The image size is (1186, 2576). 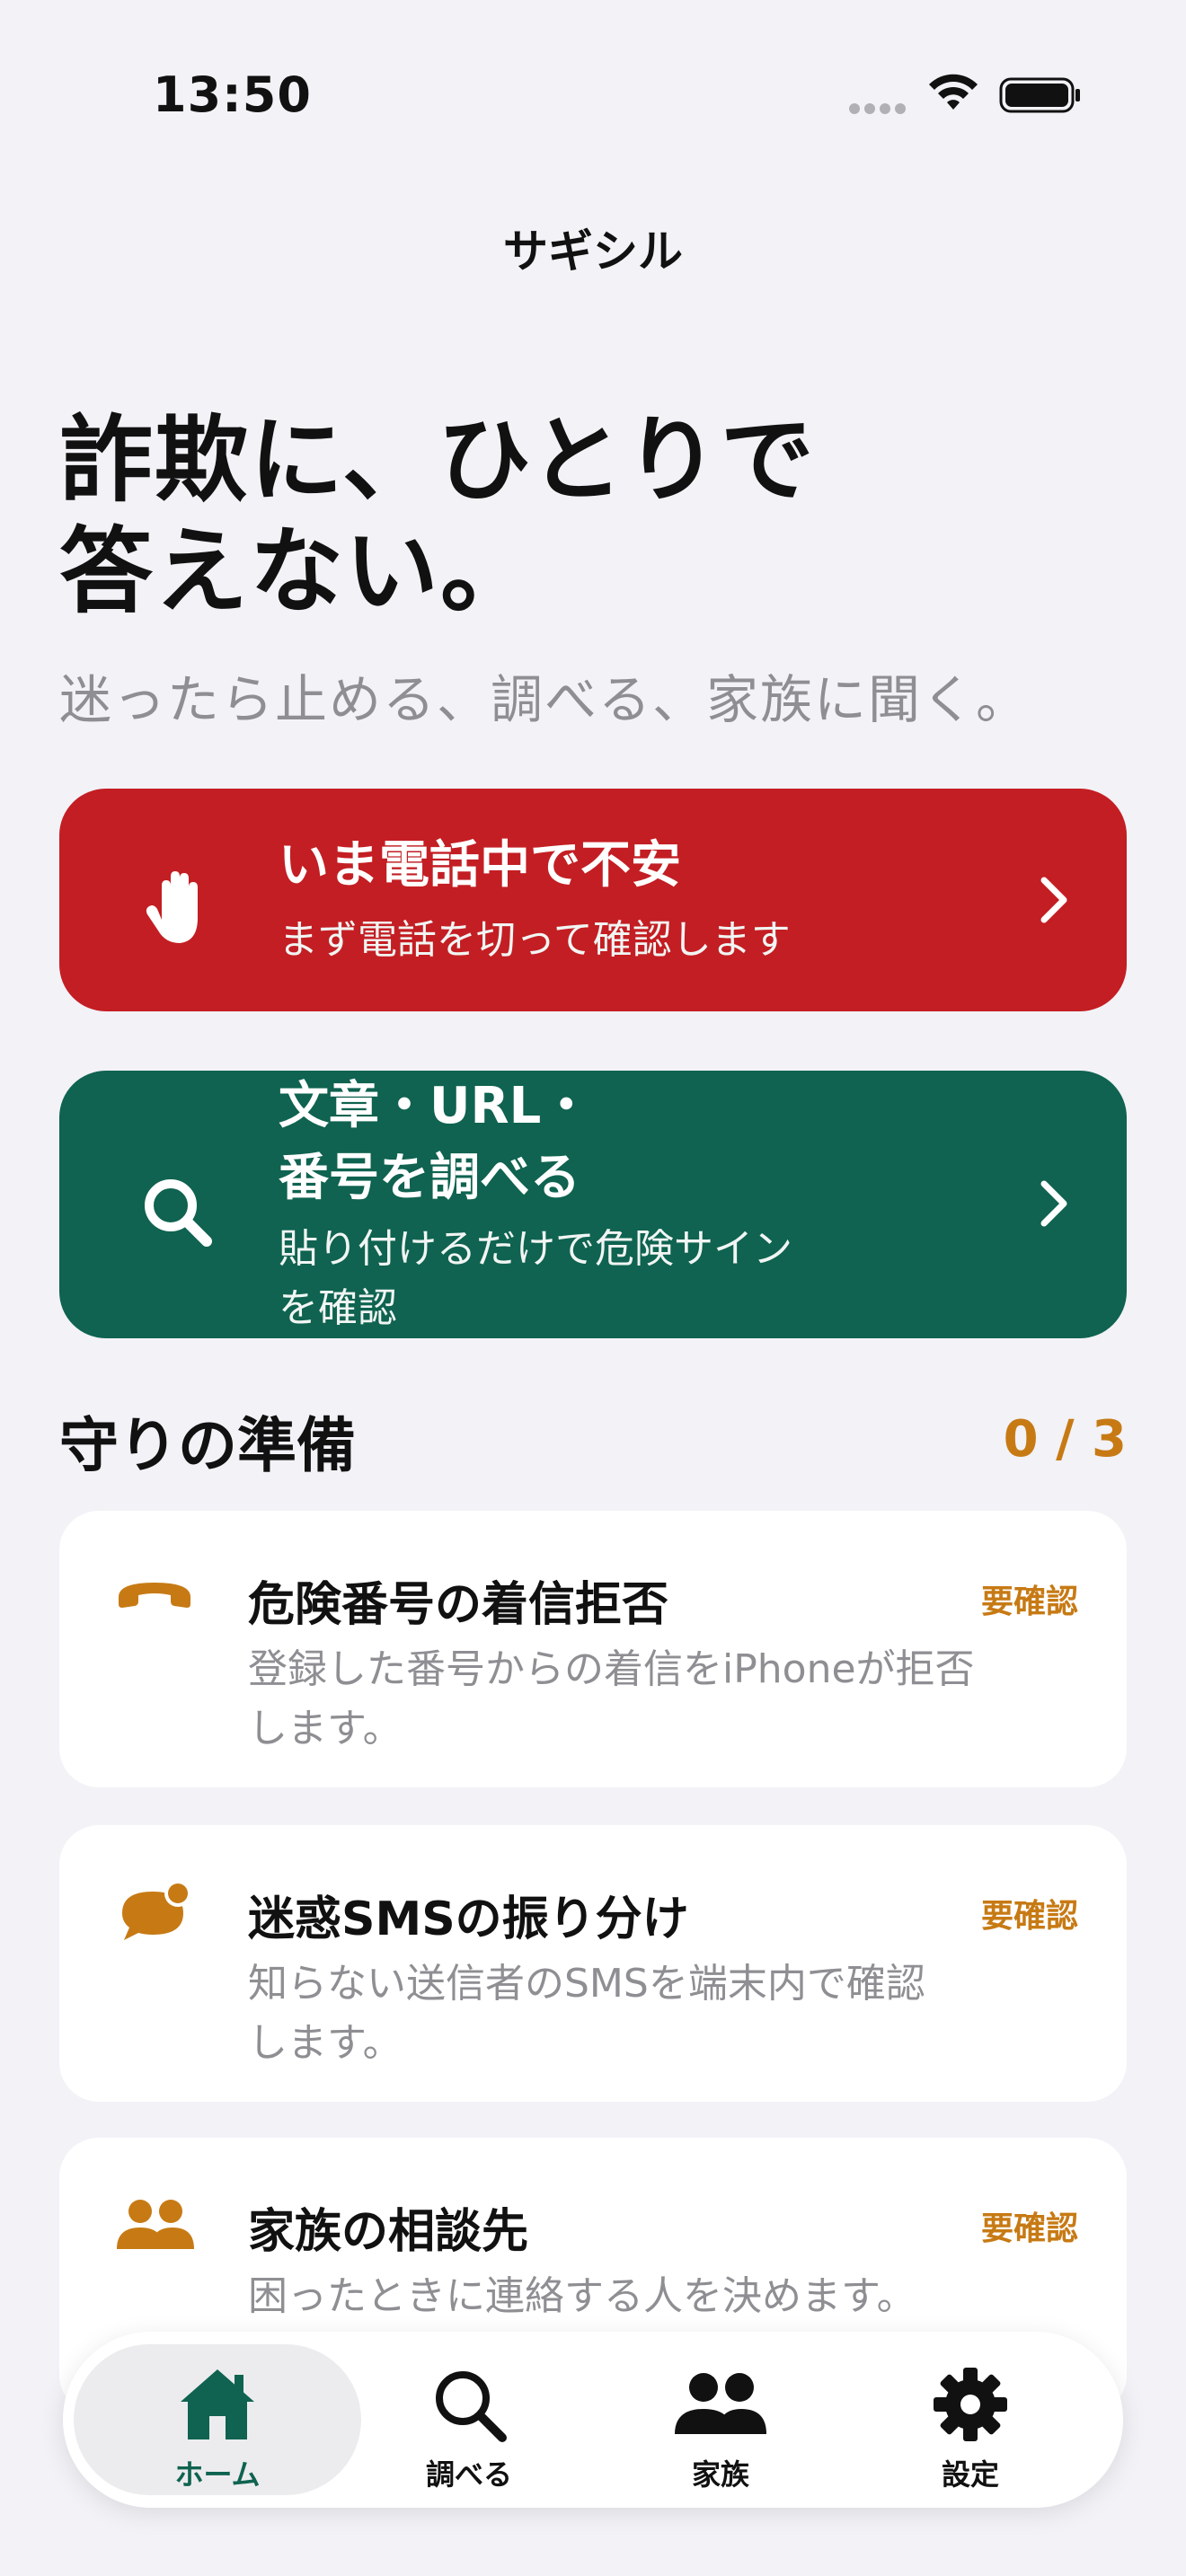 I want to click on battery-icon, so click(x=1039, y=95).